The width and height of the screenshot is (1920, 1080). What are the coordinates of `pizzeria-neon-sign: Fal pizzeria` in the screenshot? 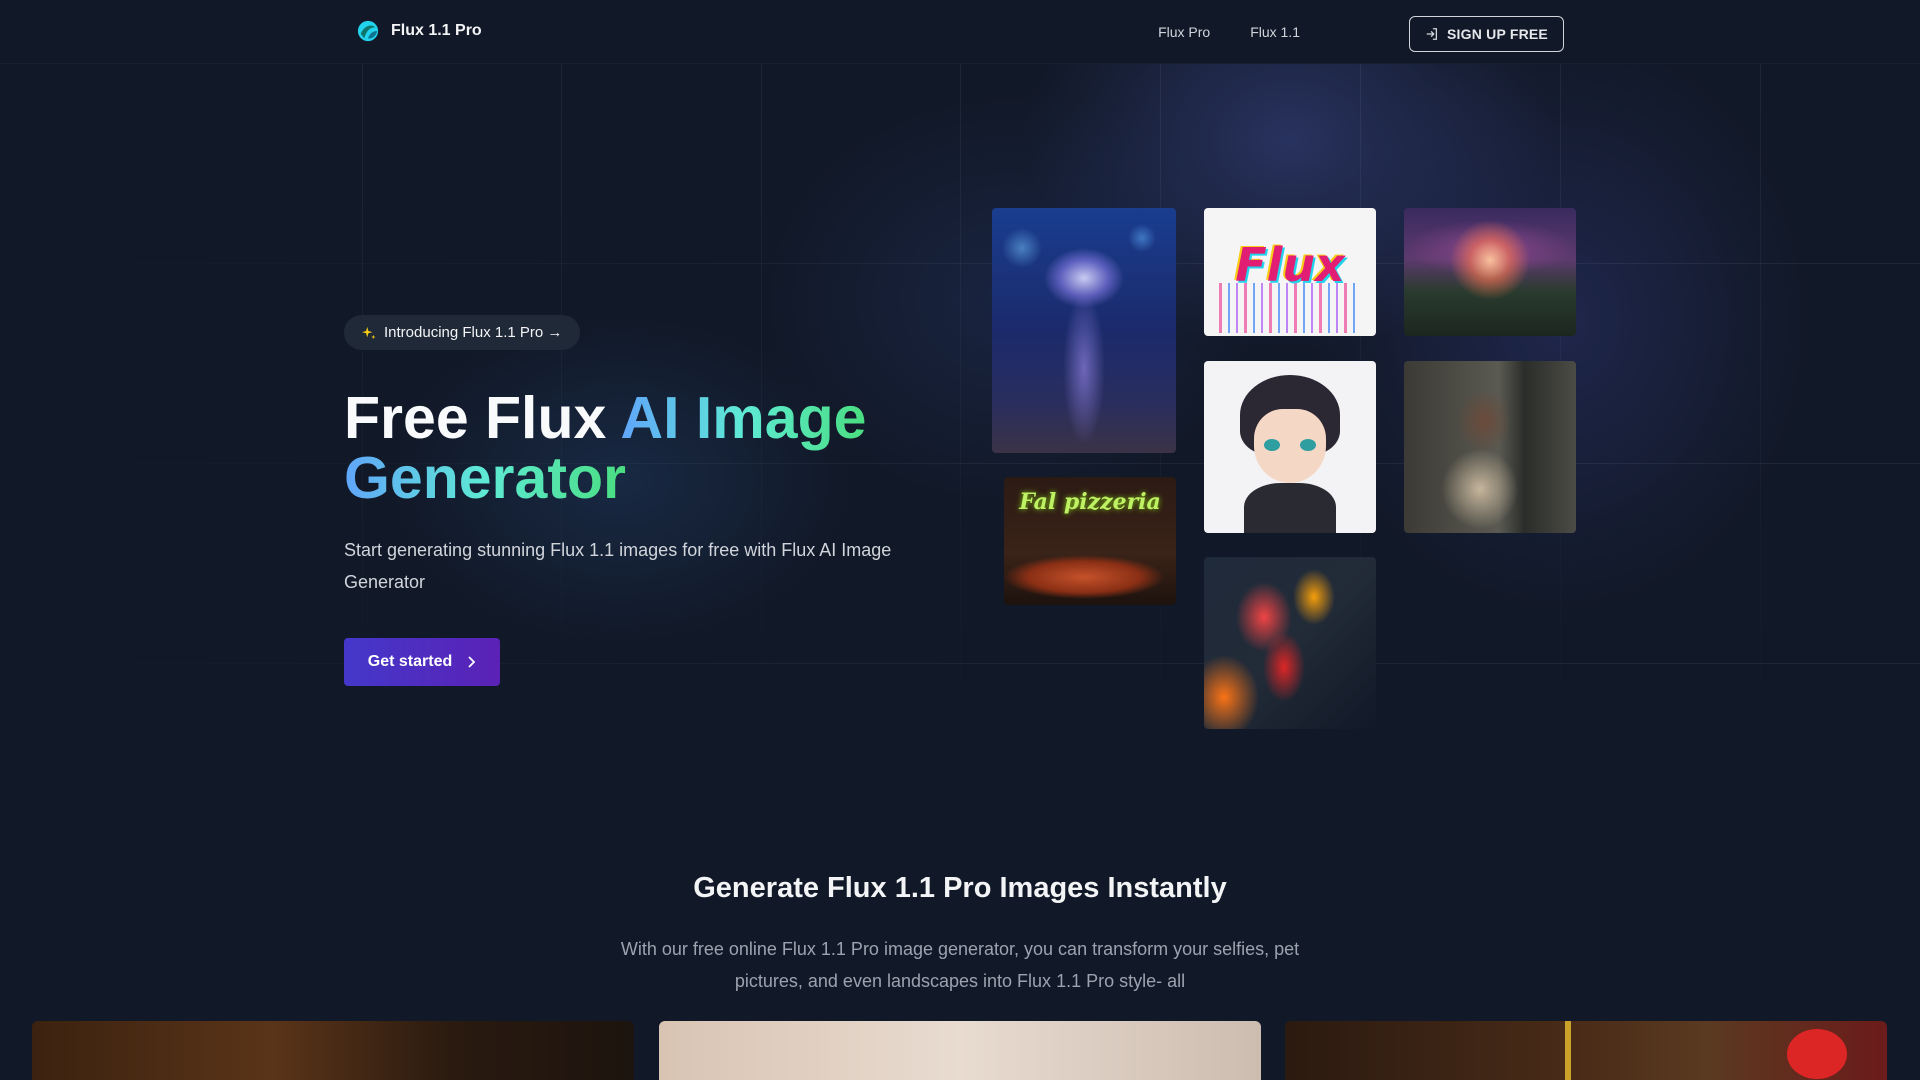 It's located at (1090, 502).